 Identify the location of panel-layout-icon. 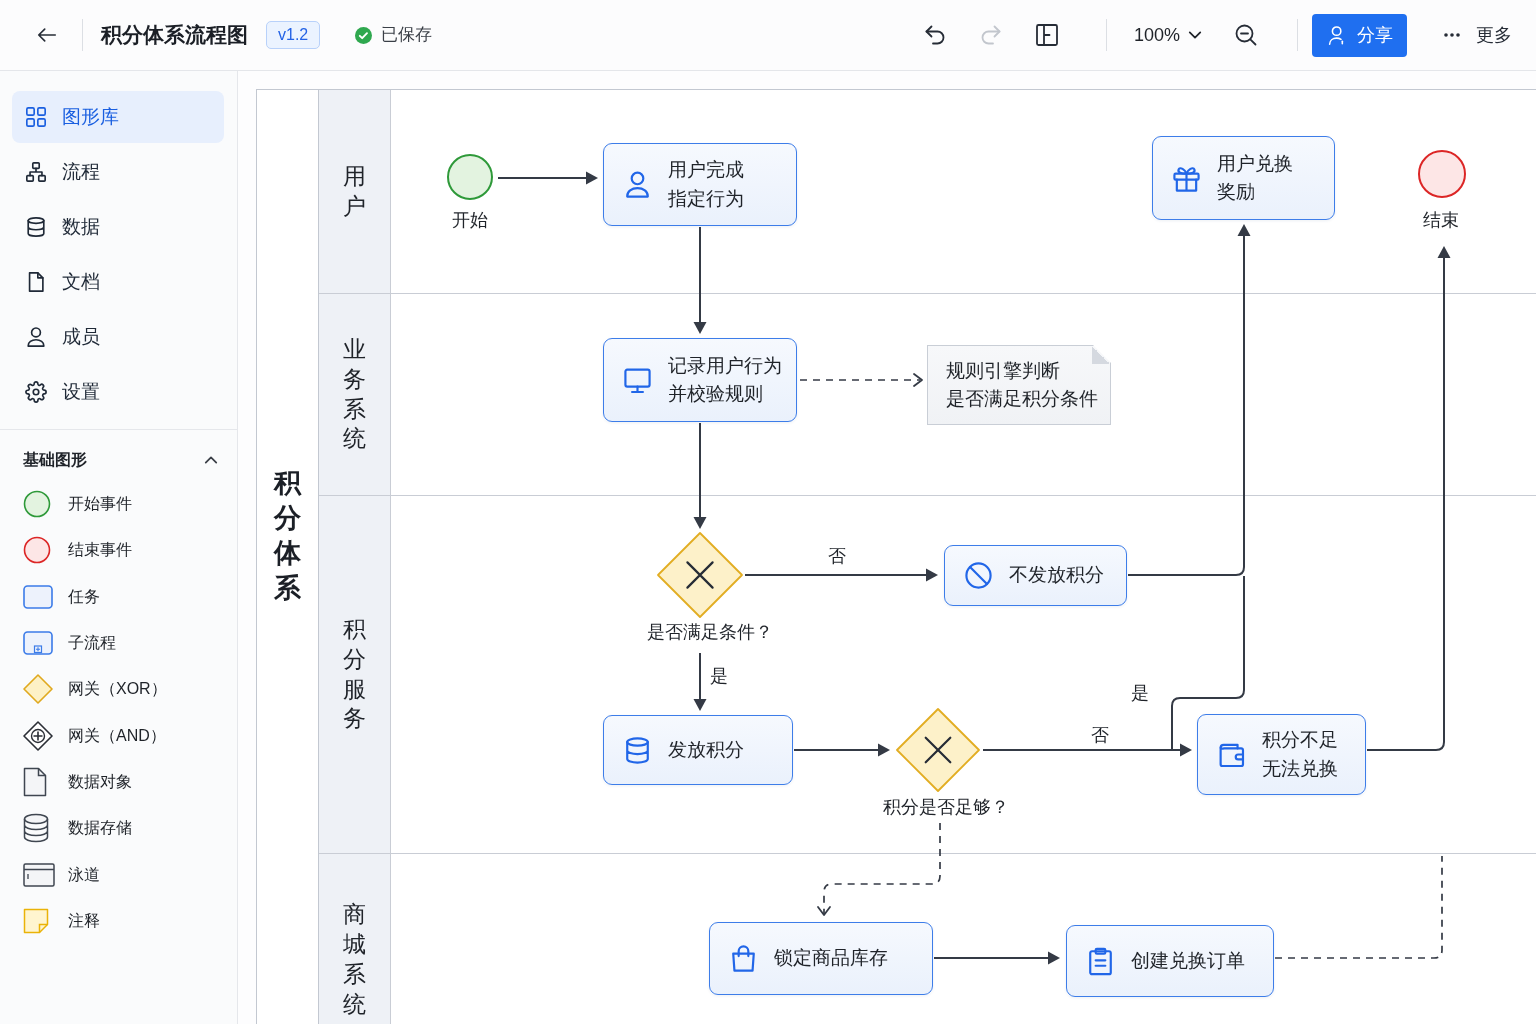
(1046, 35).